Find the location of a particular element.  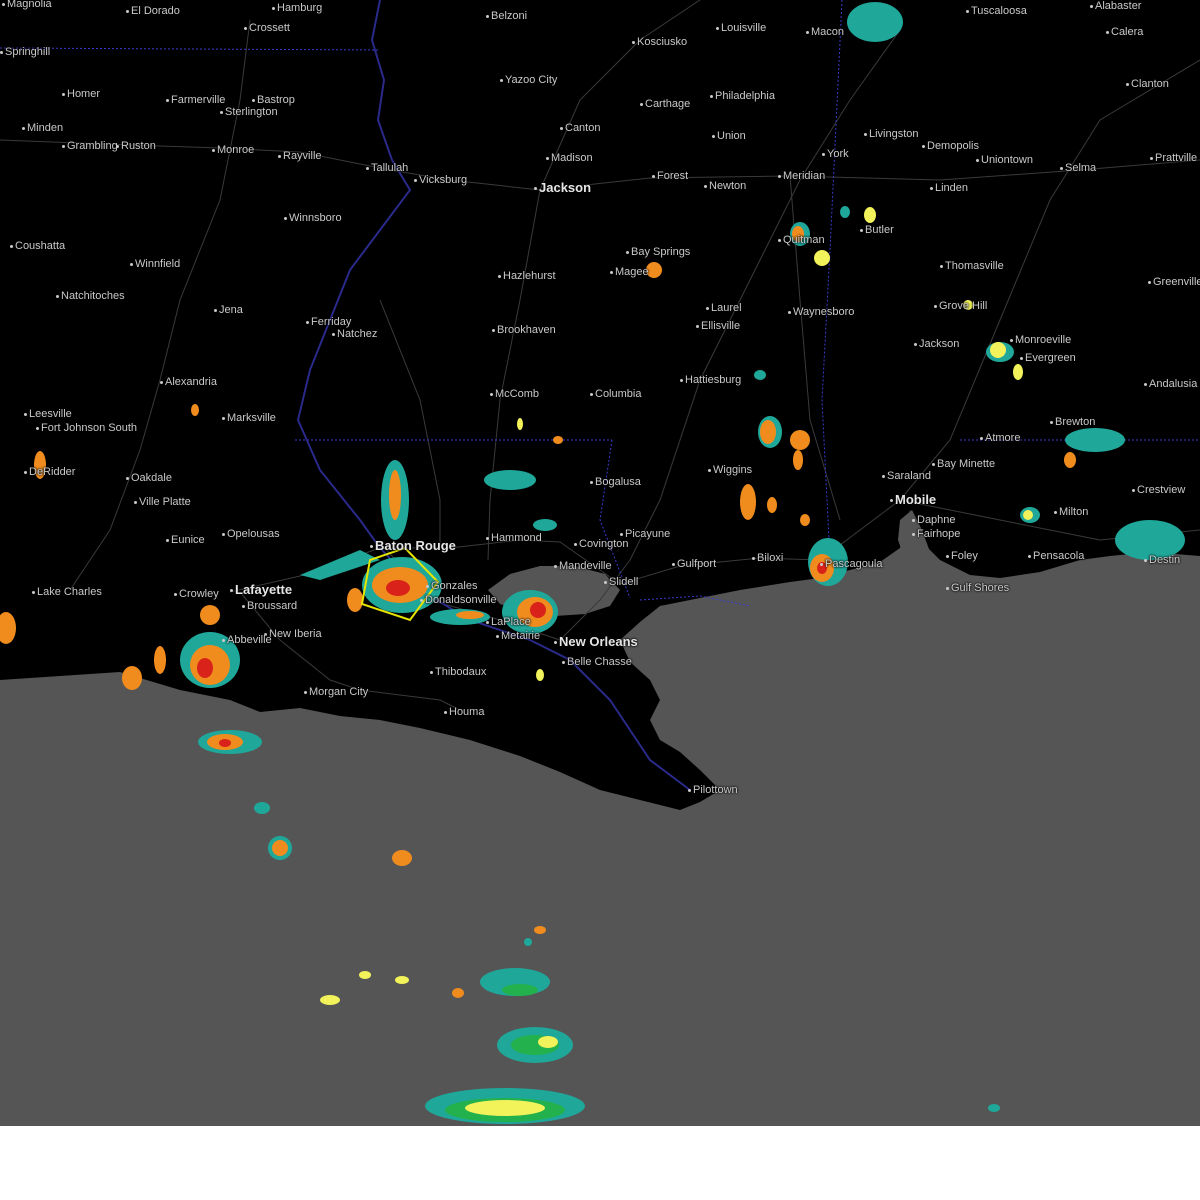

city-label: Crestview is located at coordinates (1158, 490).